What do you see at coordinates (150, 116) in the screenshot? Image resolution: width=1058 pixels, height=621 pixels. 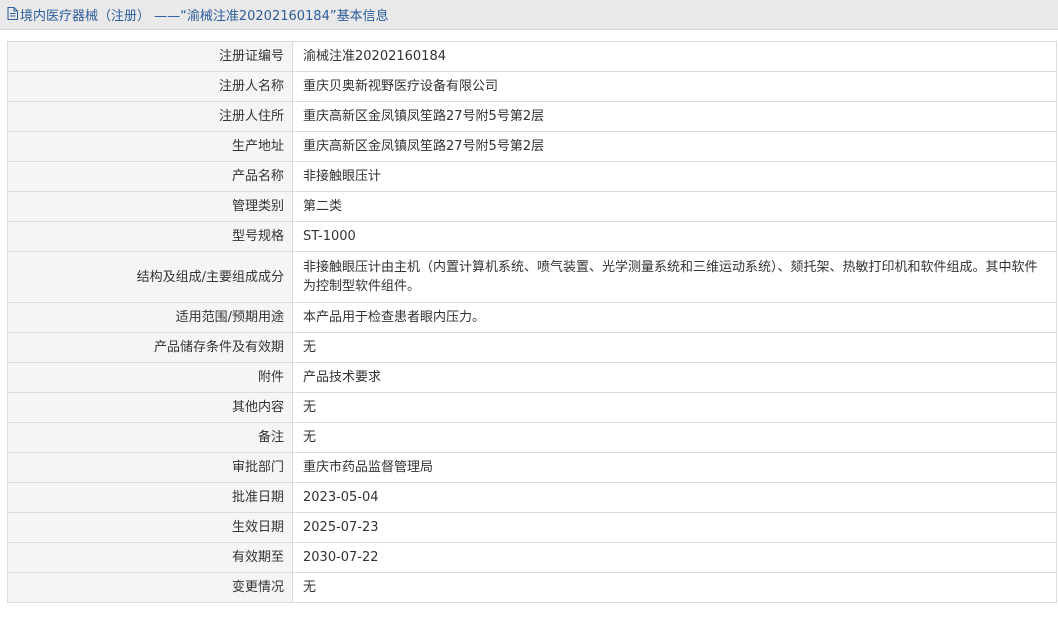 I see `row-label-registrant-address: 注册人住所` at bounding box center [150, 116].